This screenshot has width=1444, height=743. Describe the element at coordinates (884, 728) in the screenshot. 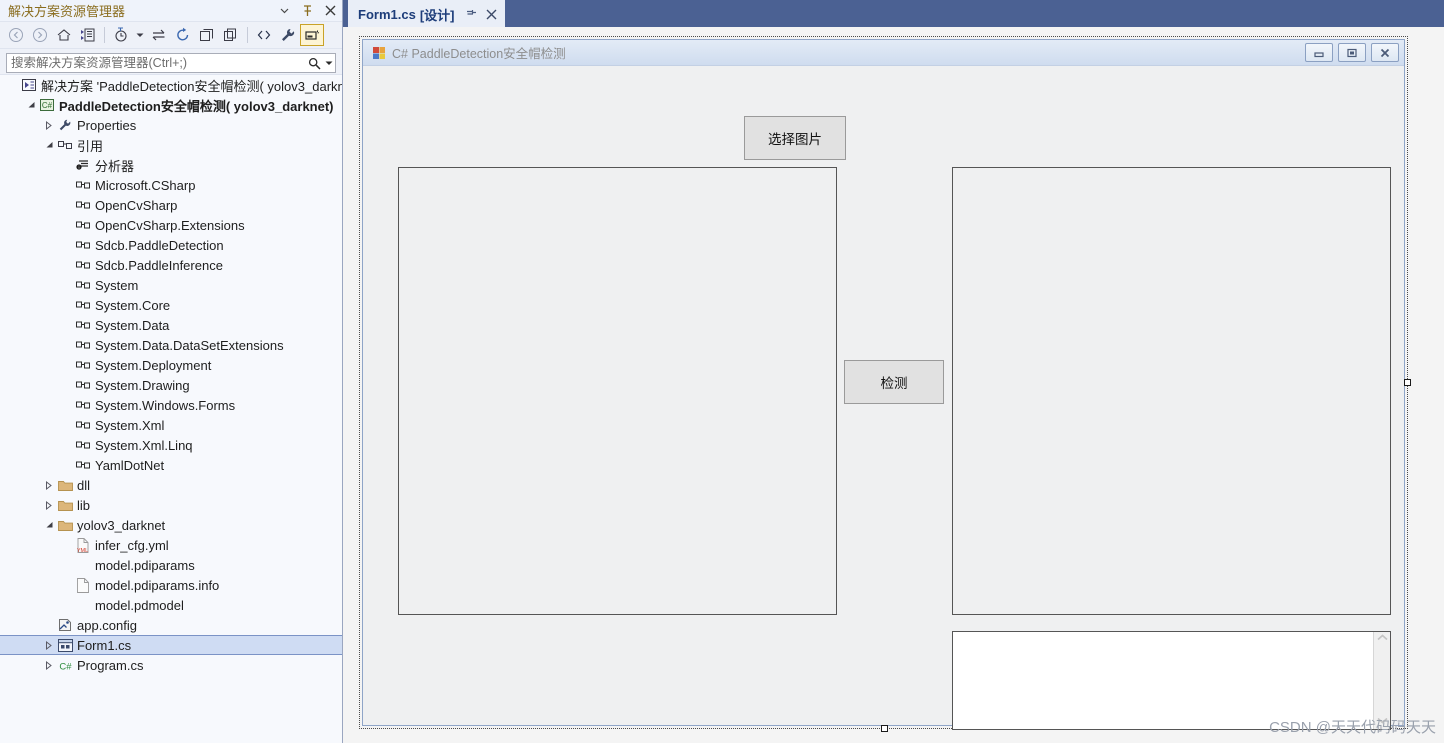

I see `resize-handle-bottom` at that location.